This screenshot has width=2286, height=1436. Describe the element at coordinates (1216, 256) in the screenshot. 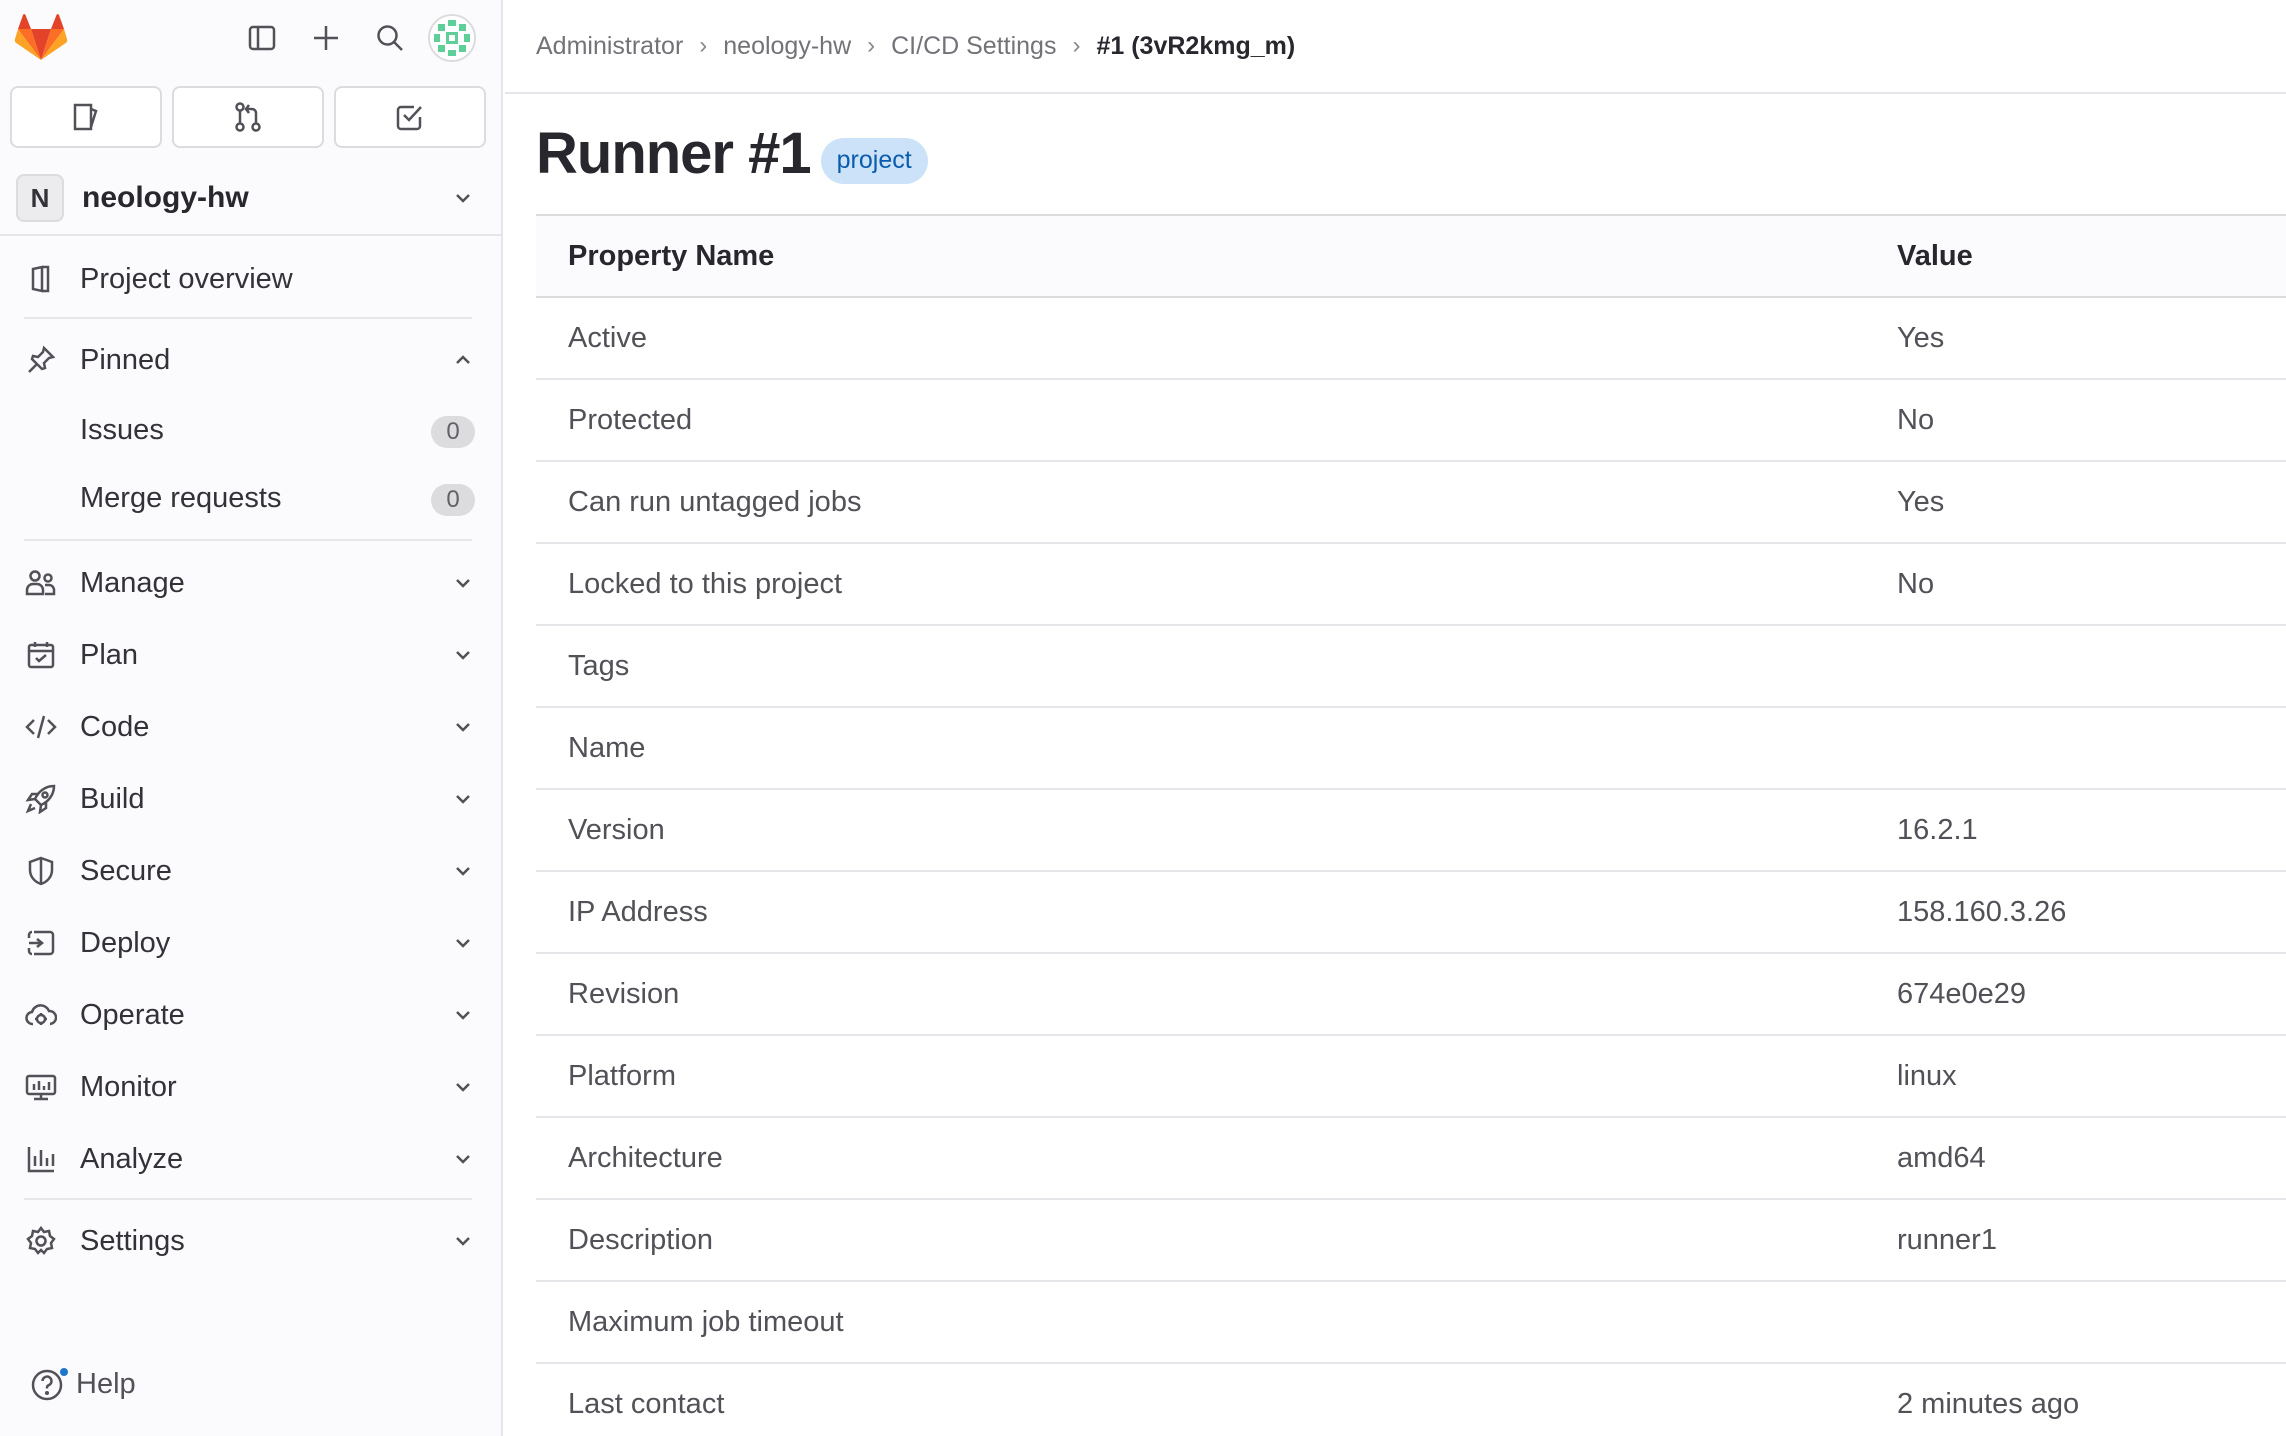

I see `column-header-property: Property Name` at that location.